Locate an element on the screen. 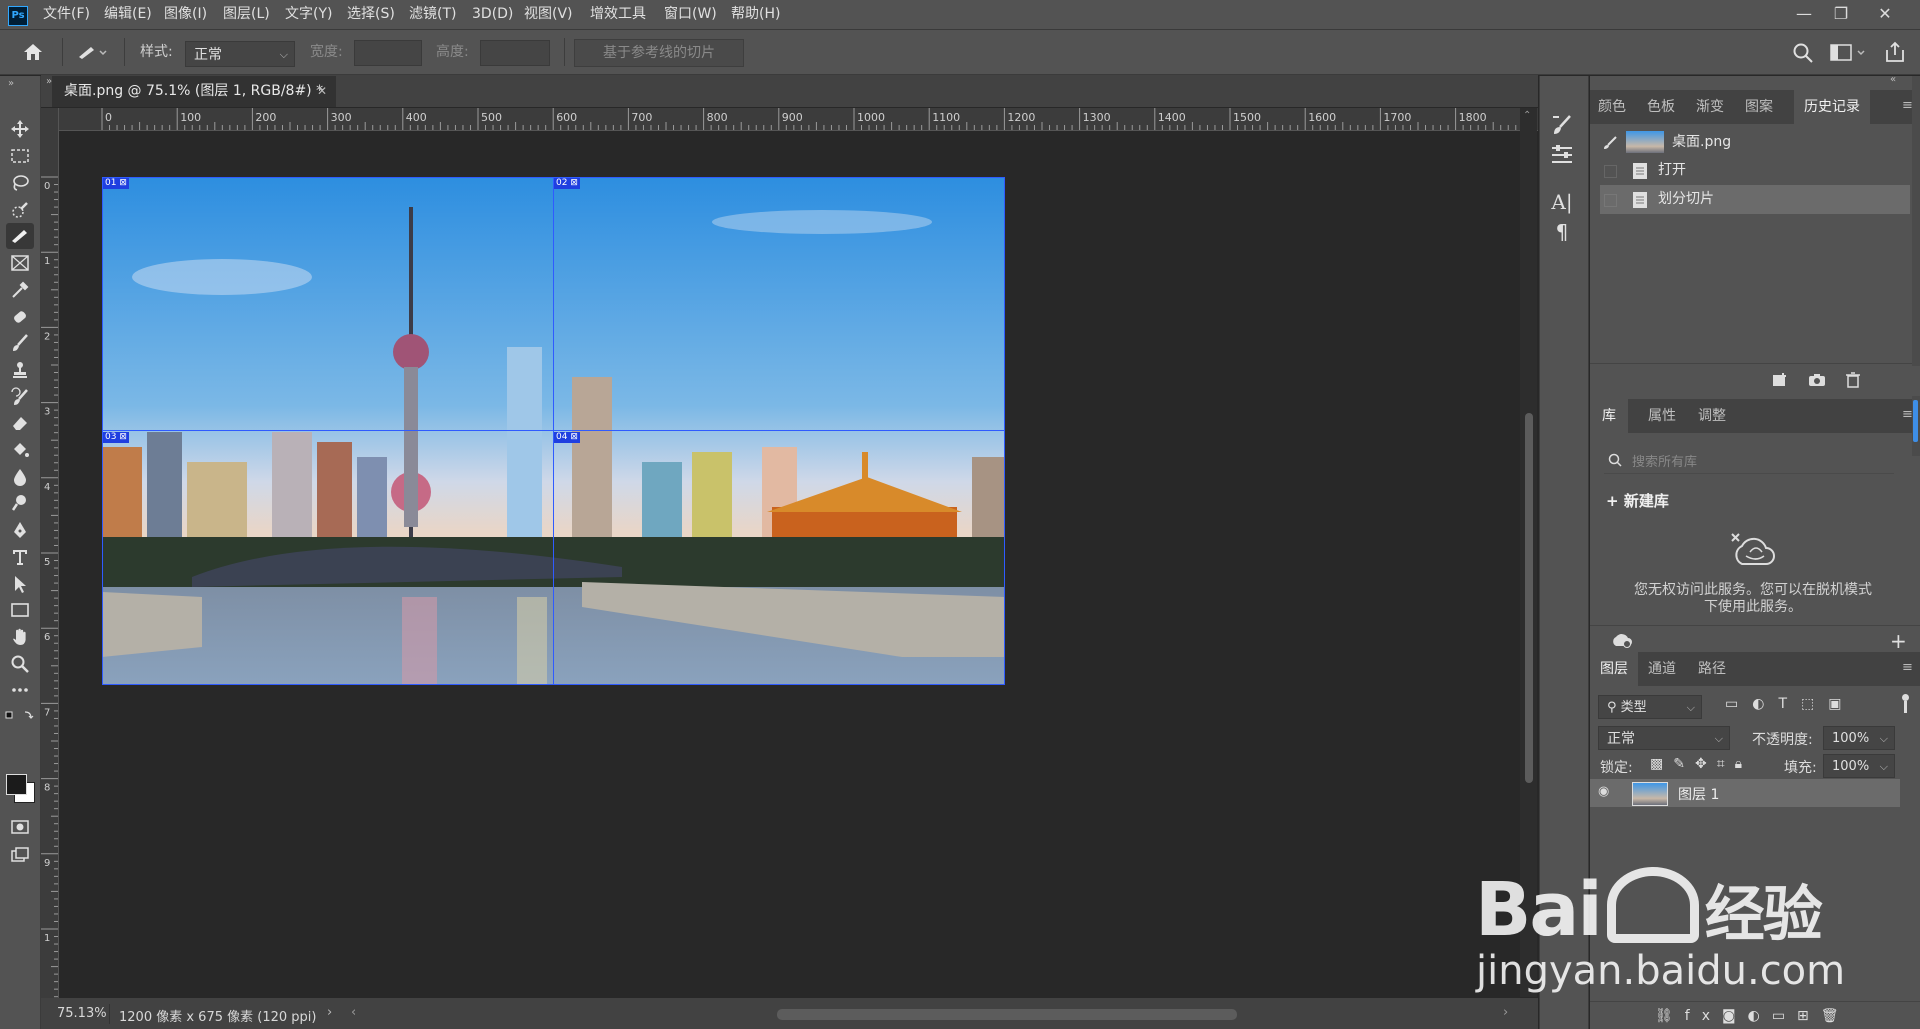  type-filter-icon: T is located at coordinates (1789, 704).